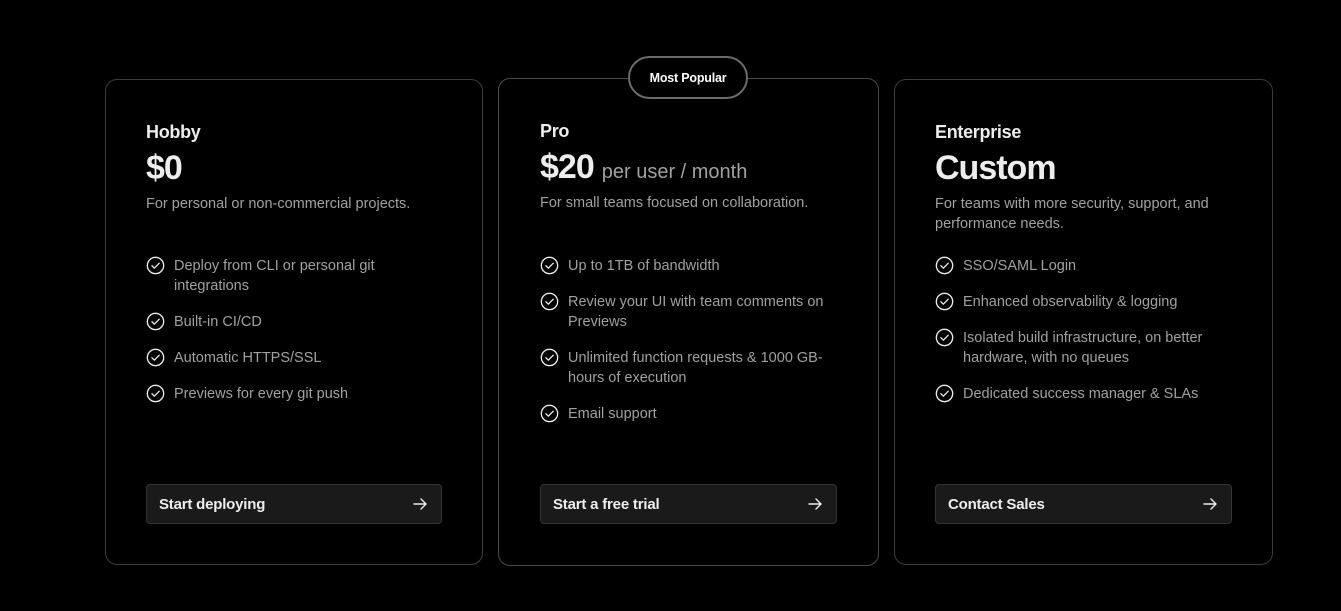  I want to click on feature-item: Built-in CI/CD, so click(296, 322).